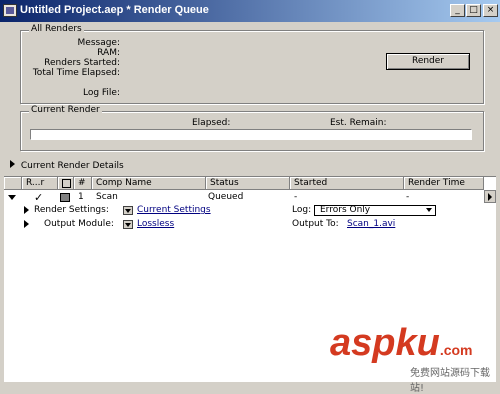 The image size is (500, 394). Describe the element at coordinates (251, 134) in the screenshot. I see `render-progress-bar` at that location.